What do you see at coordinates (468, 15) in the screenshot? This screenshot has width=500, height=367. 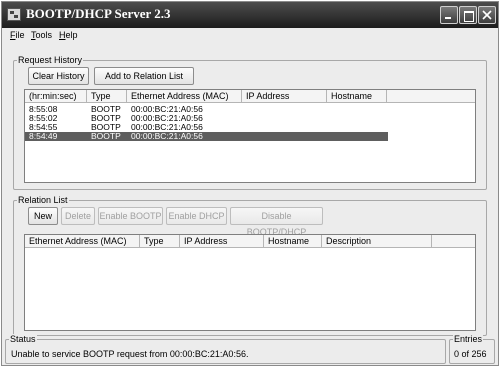 I see `maximize-button` at bounding box center [468, 15].